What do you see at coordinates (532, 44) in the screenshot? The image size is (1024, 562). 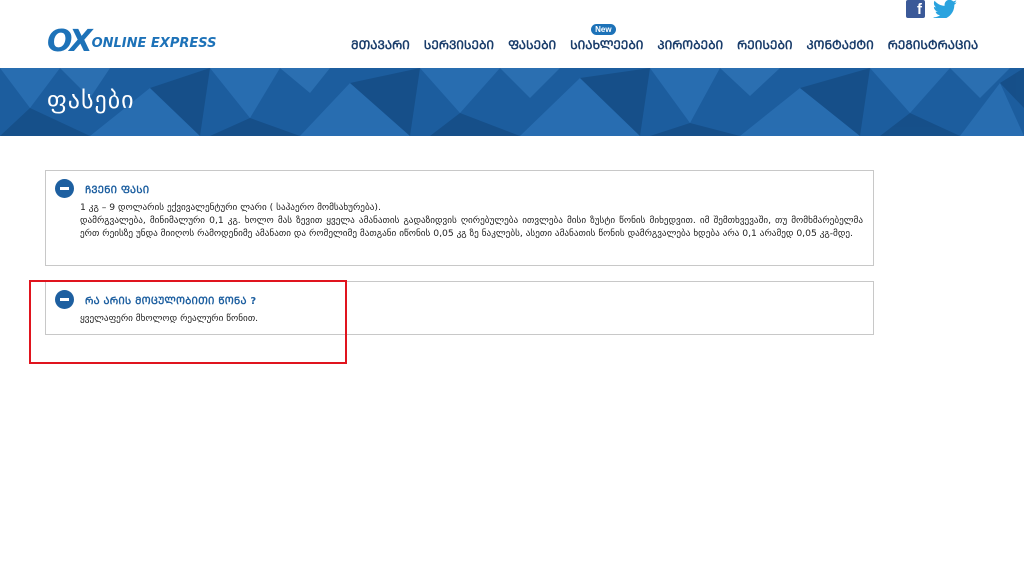 I see `nav-item-prices: ᲤᲐᲡᲔᲑᲘ` at bounding box center [532, 44].